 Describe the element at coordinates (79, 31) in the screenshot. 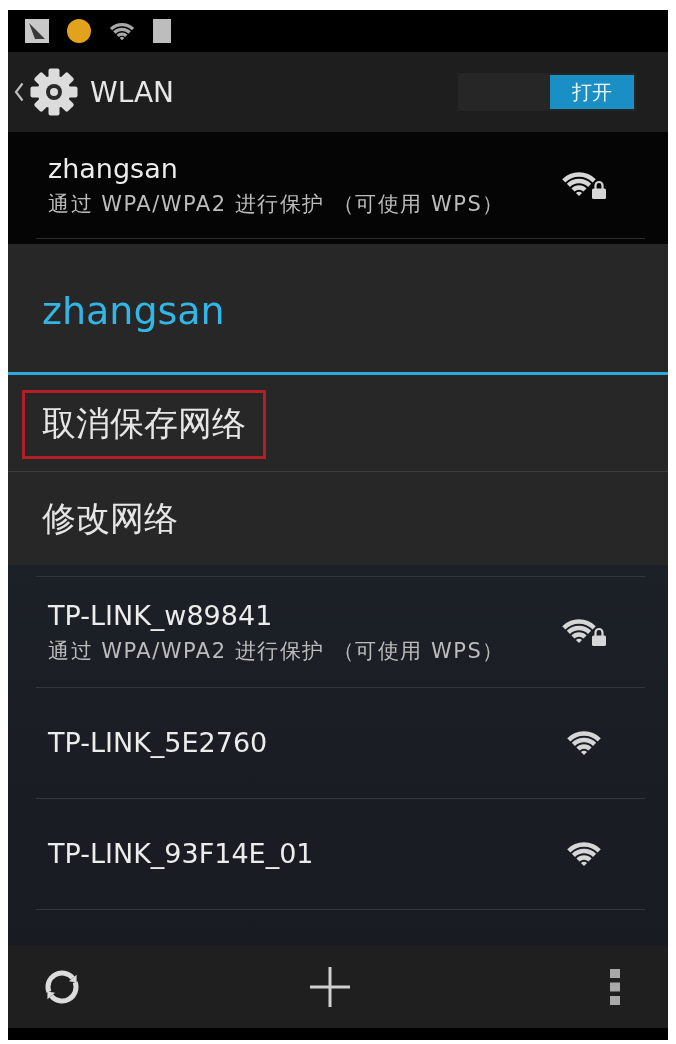

I see `dot-icon` at that location.